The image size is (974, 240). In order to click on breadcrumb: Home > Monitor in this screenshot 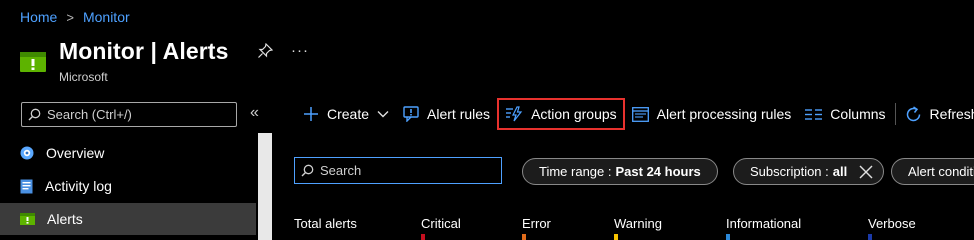, I will do `click(75, 17)`.